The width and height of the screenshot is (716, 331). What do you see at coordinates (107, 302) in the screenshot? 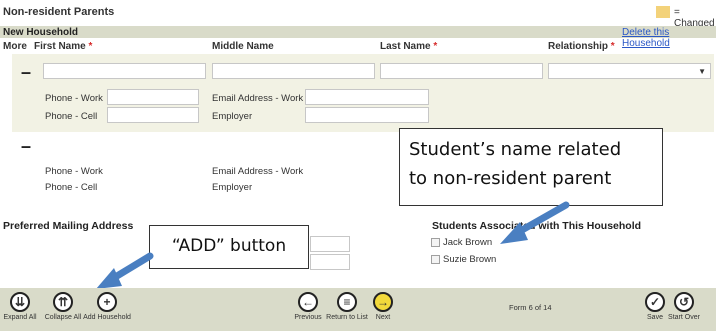
I see `plus-icon: +` at bounding box center [107, 302].